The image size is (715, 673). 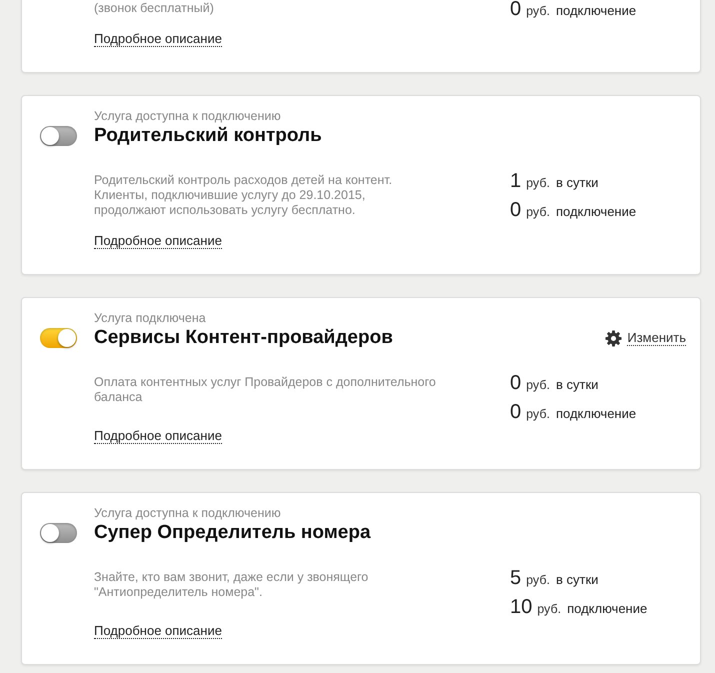 What do you see at coordinates (231, 585) in the screenshot?
I see `service-description: Знайте, кто вам звонит, даже если у звонящего "Антиопределитель номера".` at bounding box center [231, 585].